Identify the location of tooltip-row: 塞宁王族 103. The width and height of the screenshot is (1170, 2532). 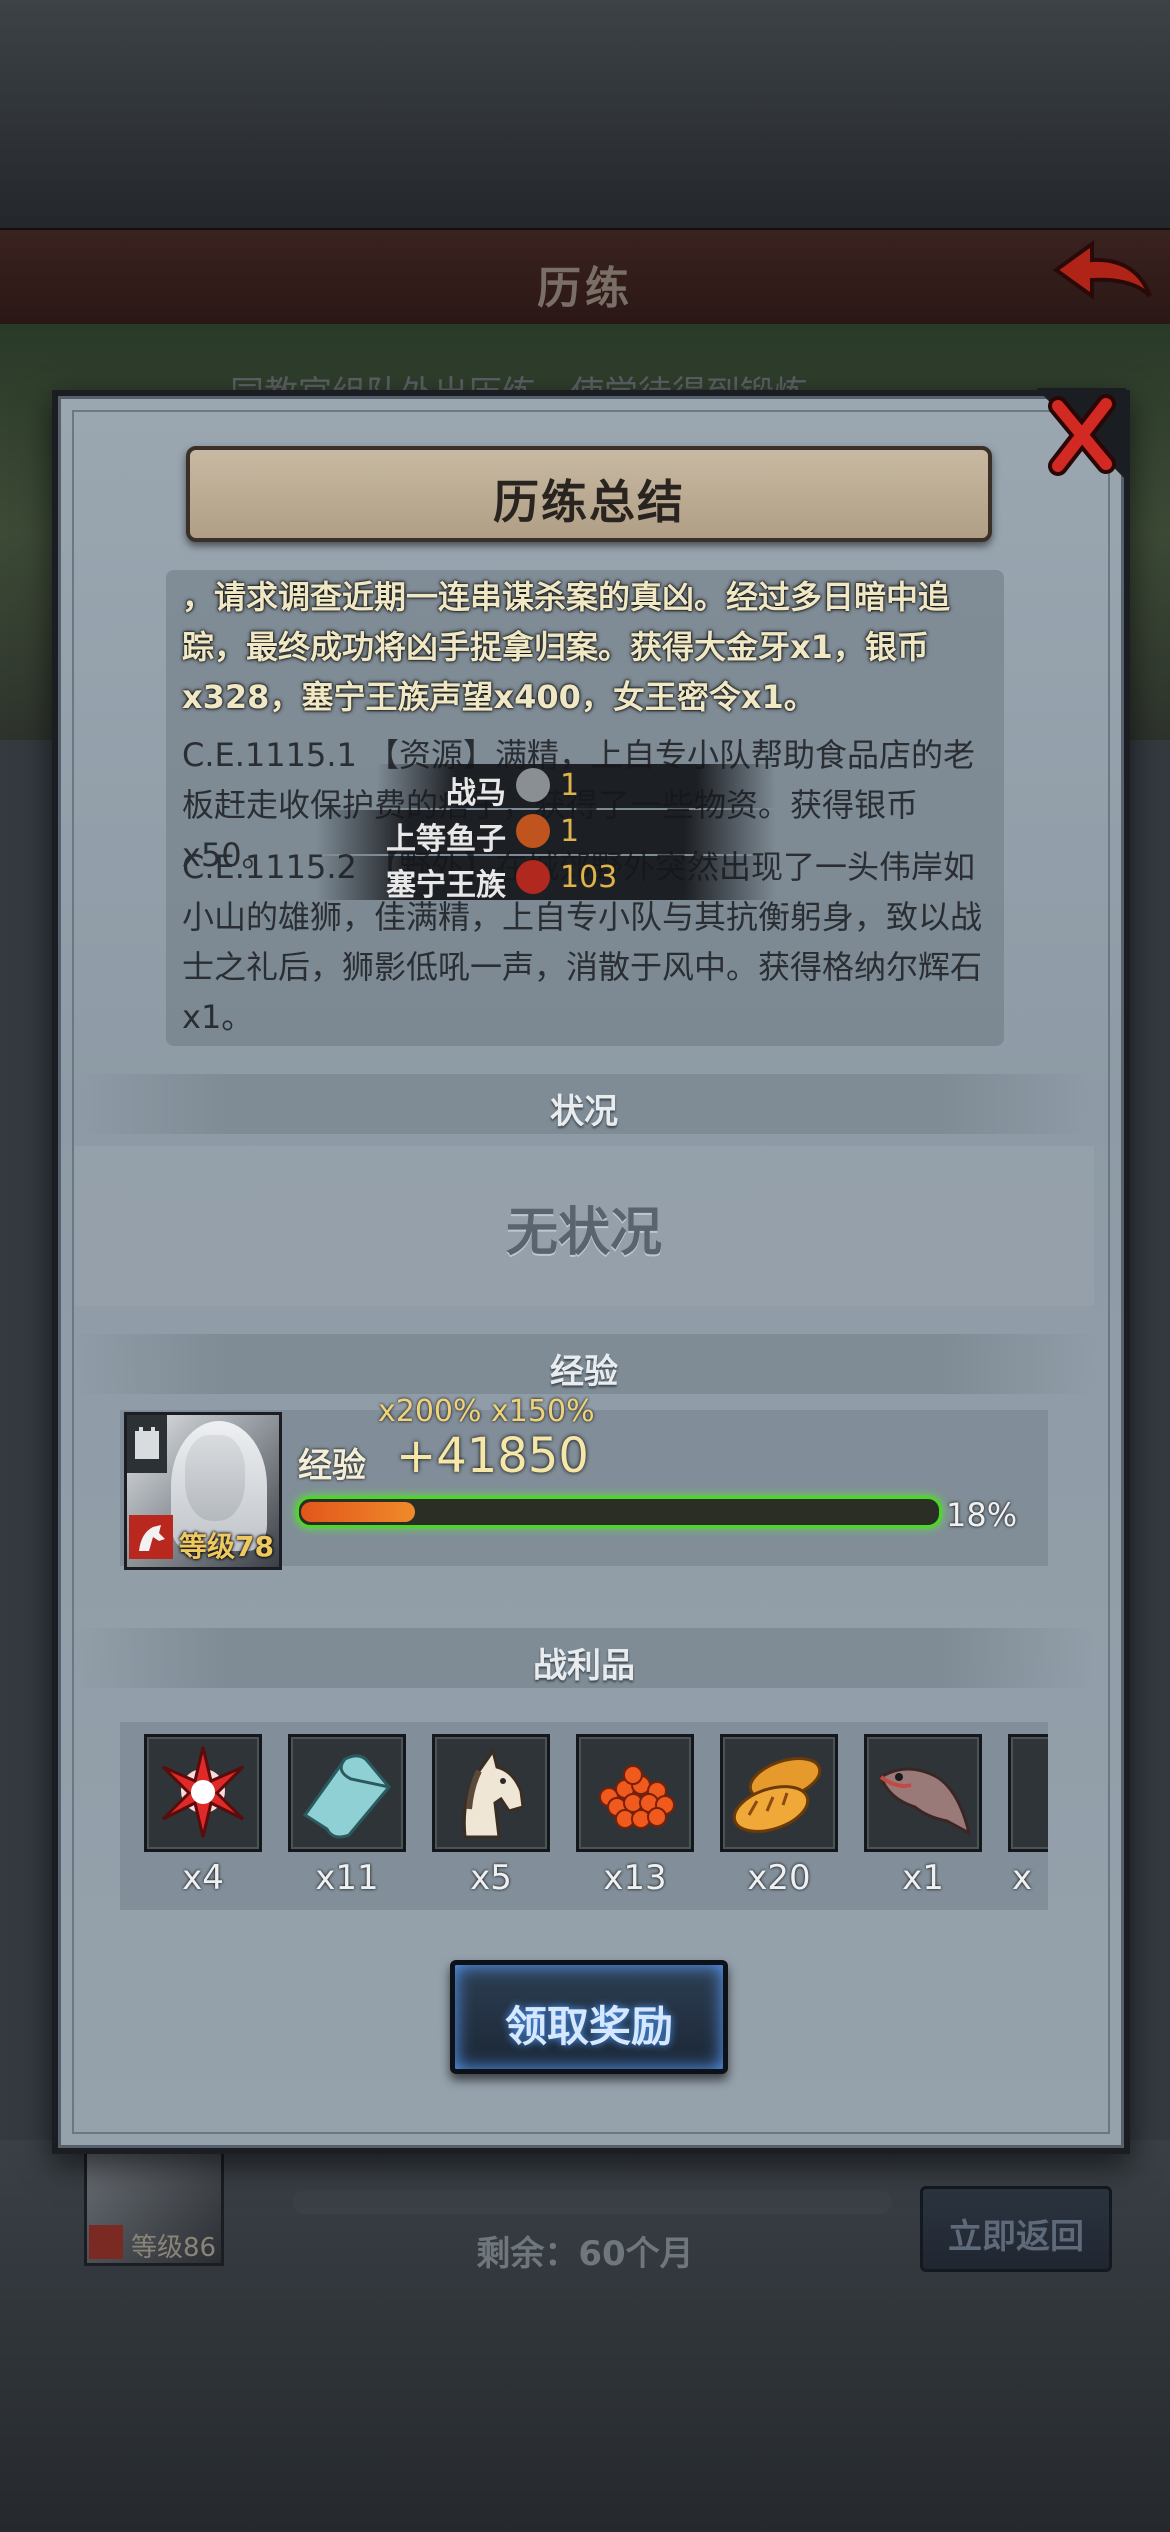
(546, 879).